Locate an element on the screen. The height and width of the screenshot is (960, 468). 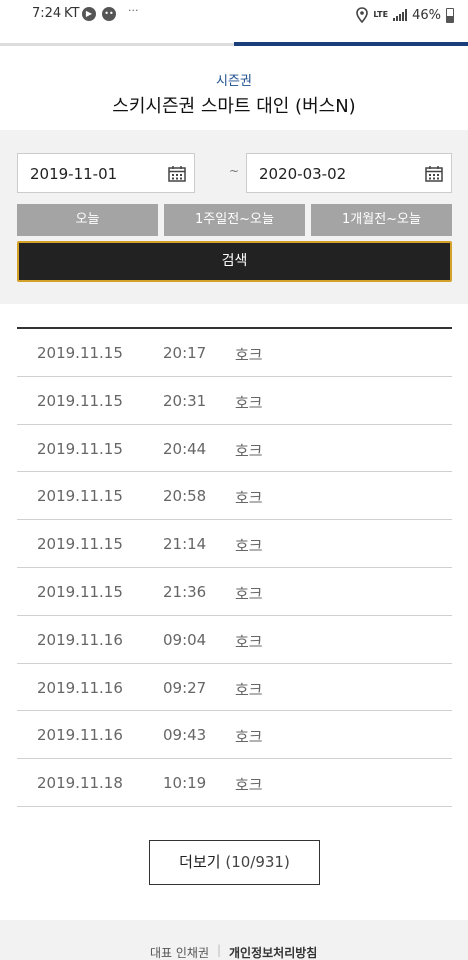
load-more-label: 더보기 is located at coordinates (200, 862).